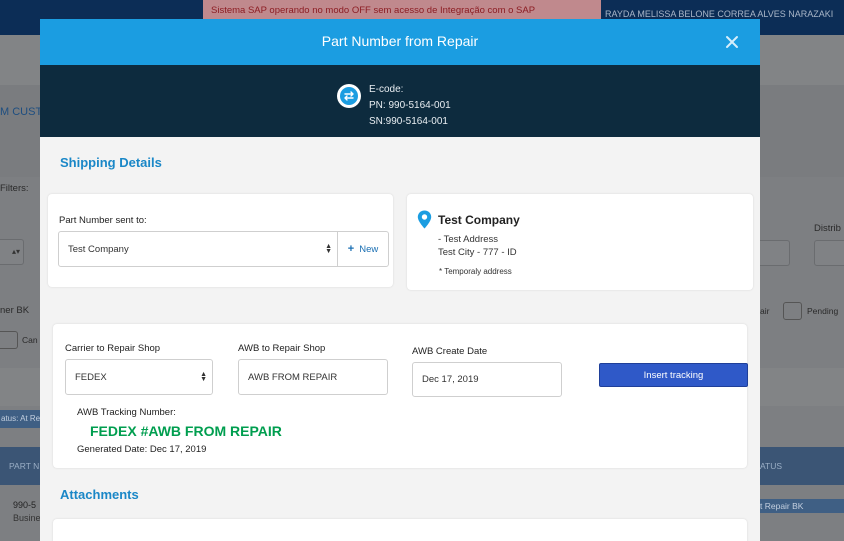 The image size is (844, 541). What do you see at coordinates (775, 253) in the screenshot?
I see `filter-box-right` at bounding box center [775, 253].